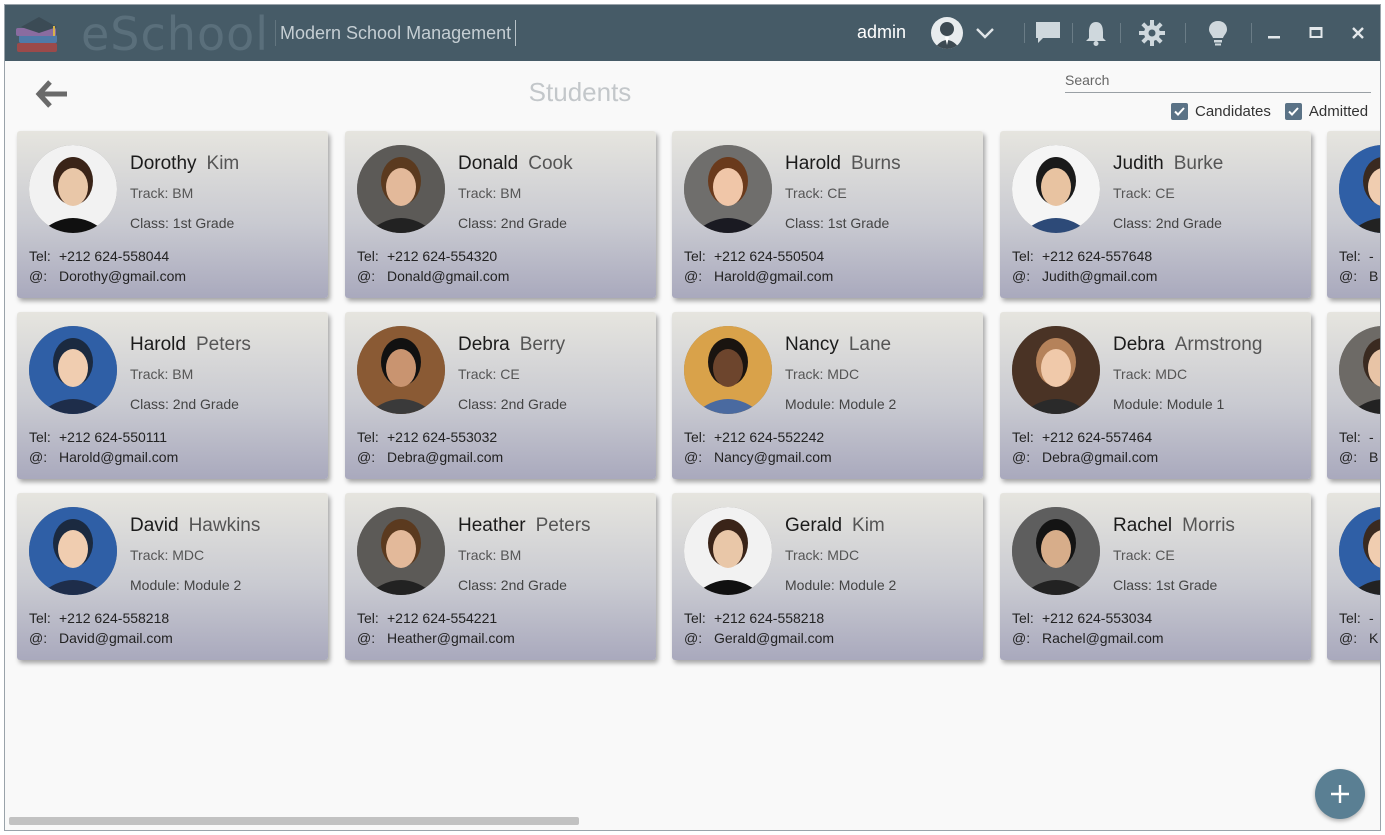 This screenshot has width=1385, height=835. I want to click on student-phone: Tel: +212 624-558044, so click(99, 256).